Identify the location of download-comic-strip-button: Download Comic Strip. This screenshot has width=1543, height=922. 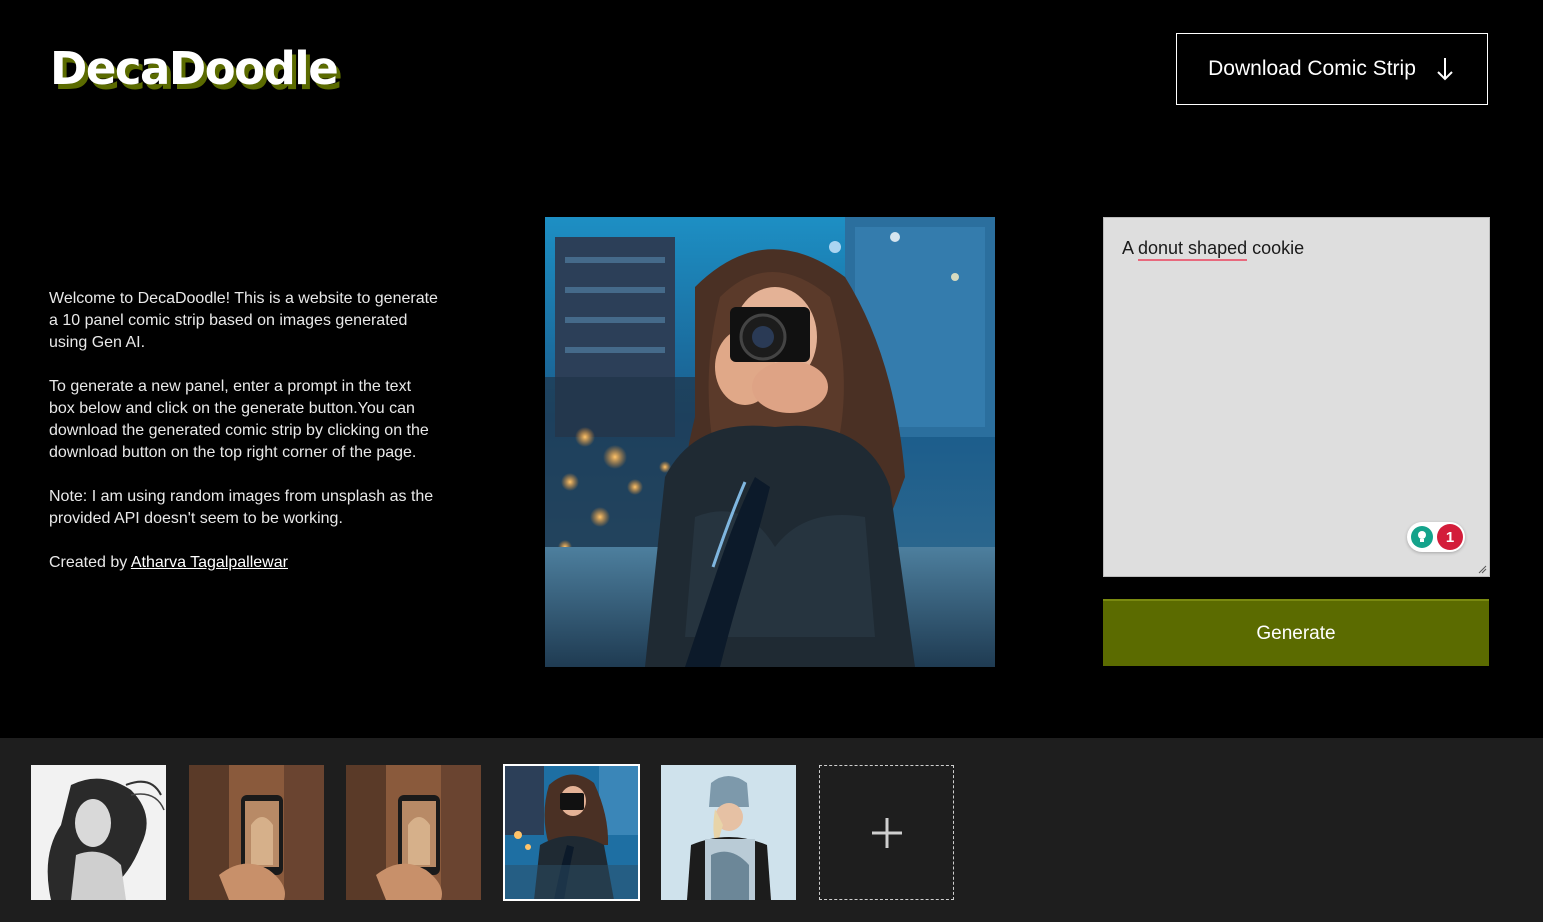
(1332, 69).